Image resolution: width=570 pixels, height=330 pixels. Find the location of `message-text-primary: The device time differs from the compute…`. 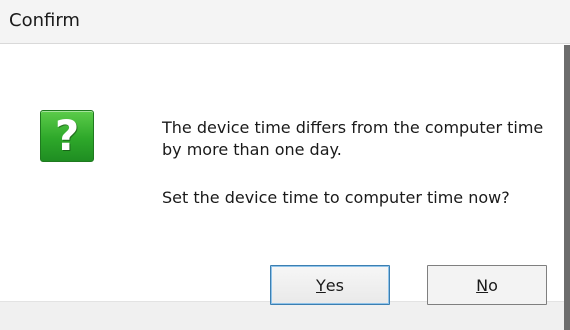

message-text-primary: The device time differs from the compute… is located at coordinates (353, 138).